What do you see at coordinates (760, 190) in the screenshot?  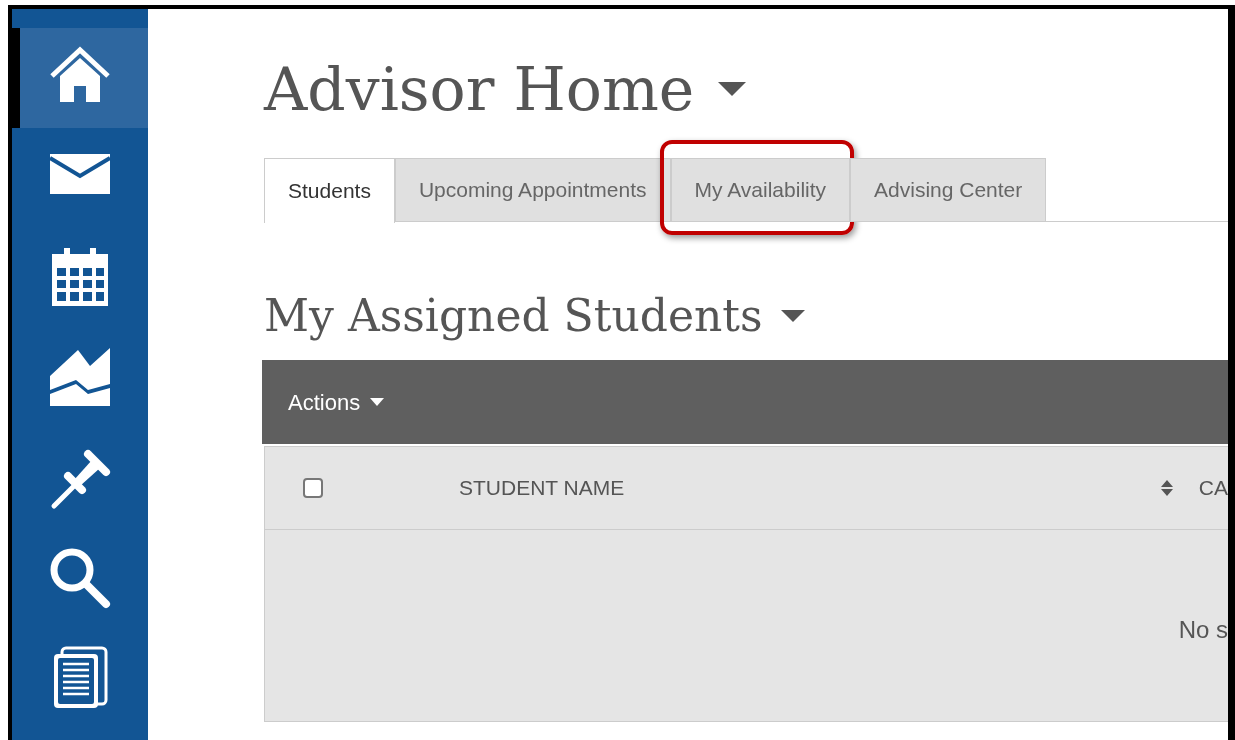 I see `tab: My Availability` at bounding box center [760, 190].